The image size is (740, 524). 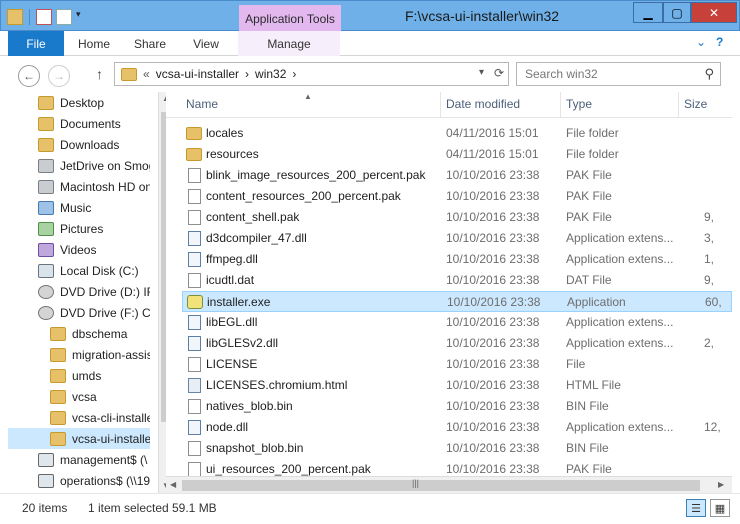 I want to click on vertical-scrollbar: ▲ ▼, so click(x=162, y=292).